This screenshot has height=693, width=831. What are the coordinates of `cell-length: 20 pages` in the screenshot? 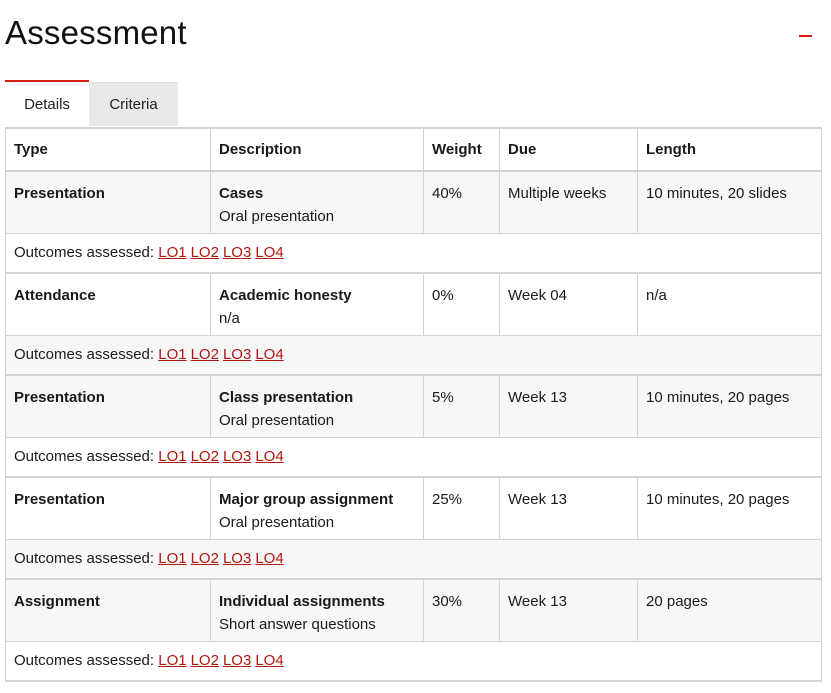 It's located at (729, 610).